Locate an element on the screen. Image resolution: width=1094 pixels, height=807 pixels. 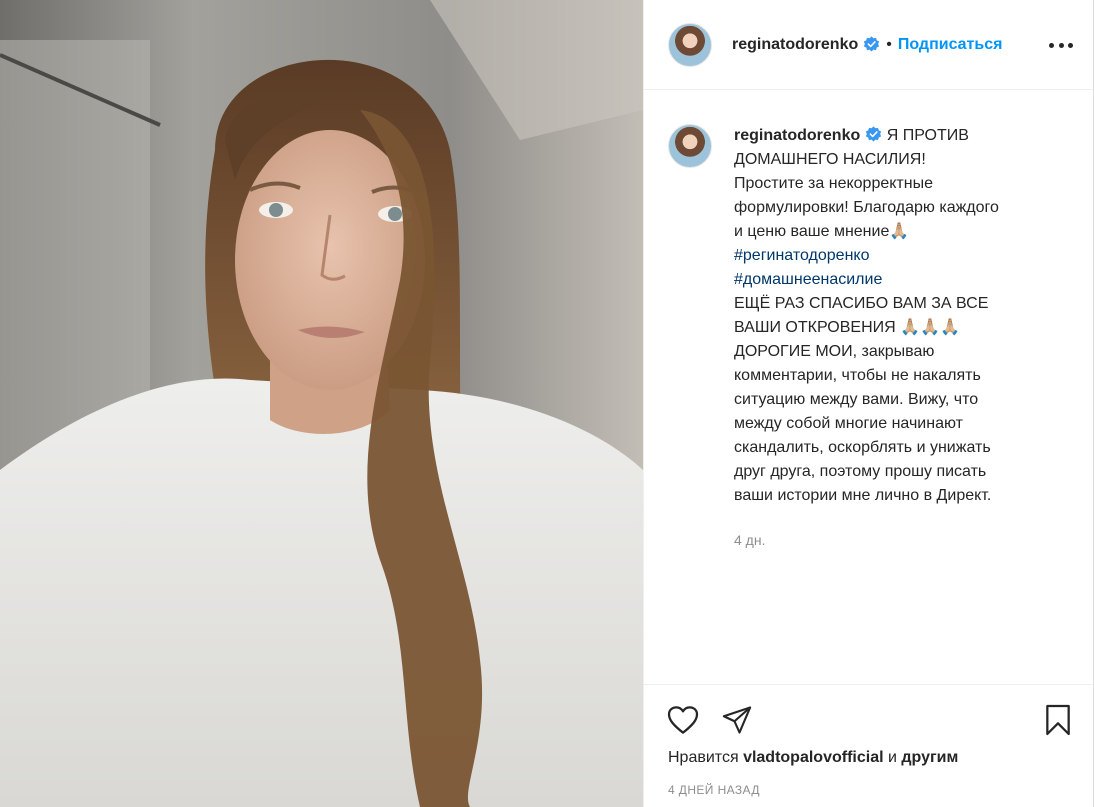
hashtag-link: #регинатодоренко is located at coordinates (894, 256).